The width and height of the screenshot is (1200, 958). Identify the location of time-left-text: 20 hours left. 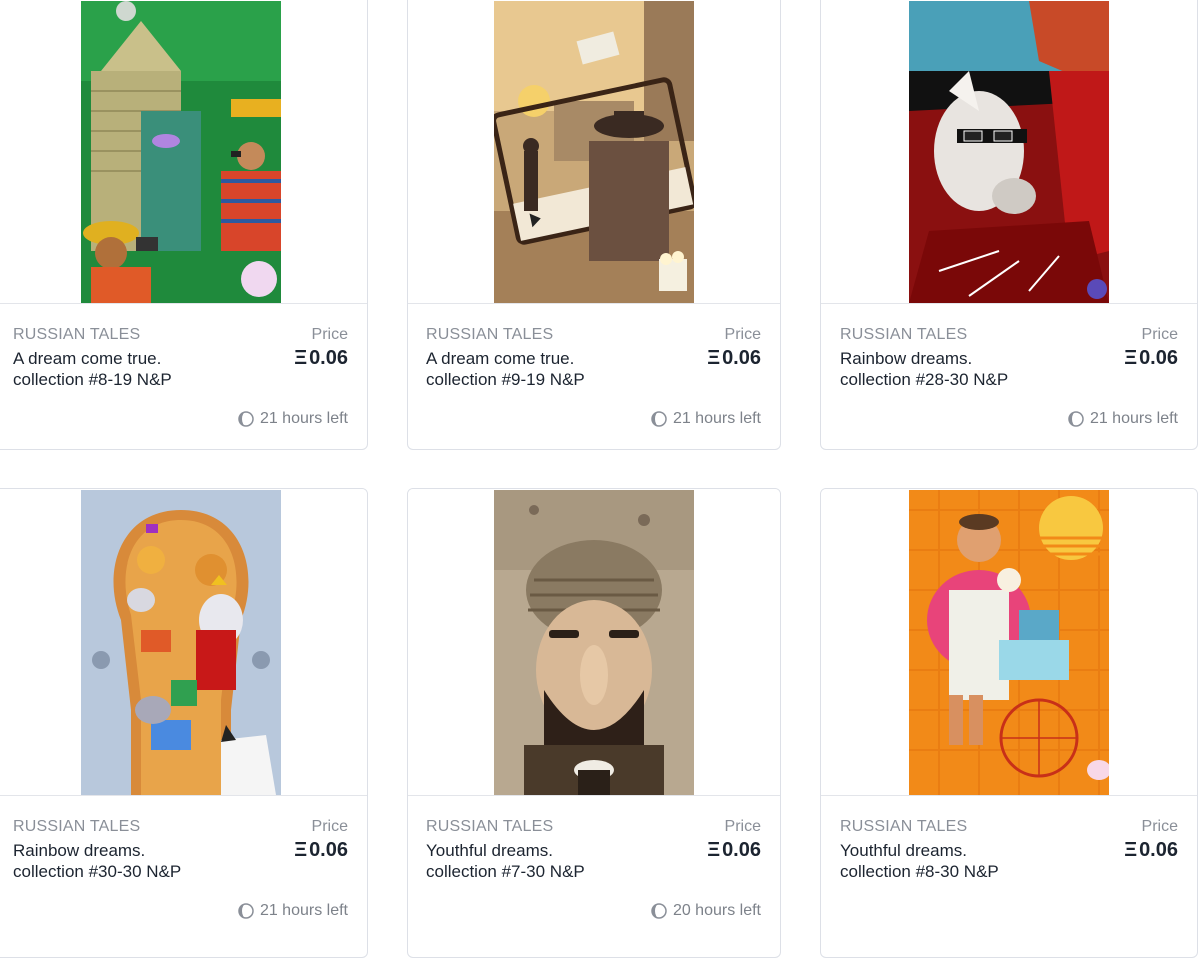
(716, 910).